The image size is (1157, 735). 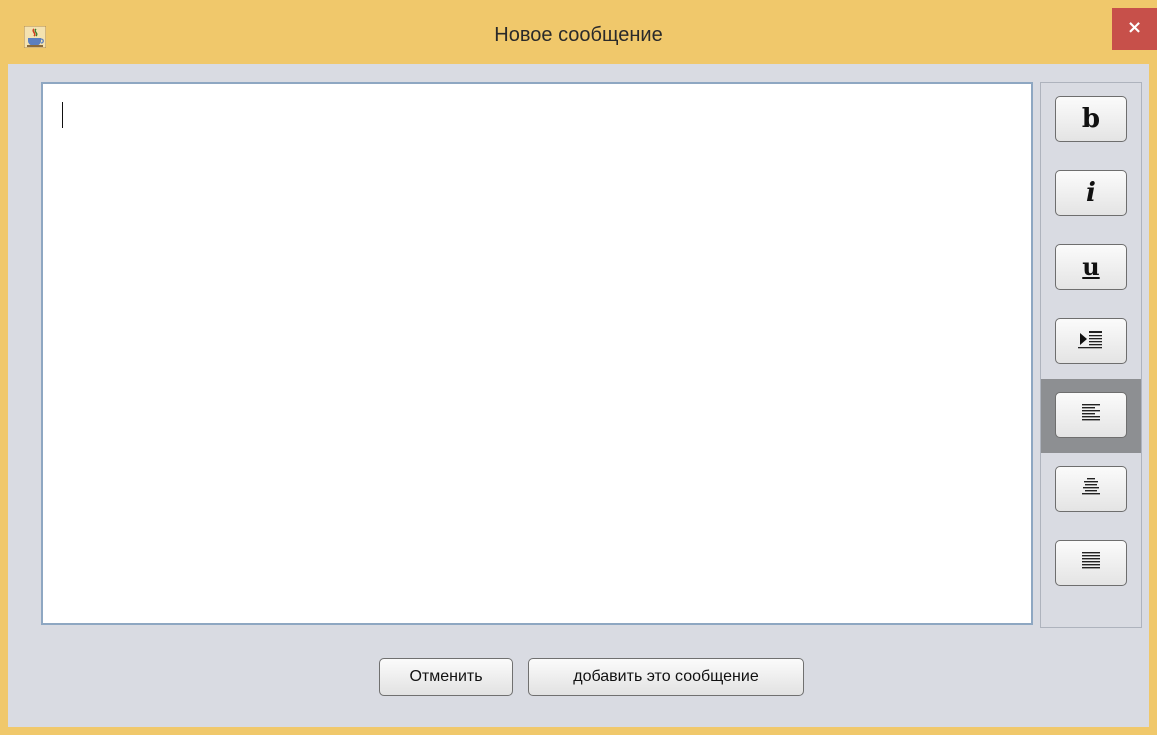 I want to click on align-center-button, so click(x=1091, y=489).